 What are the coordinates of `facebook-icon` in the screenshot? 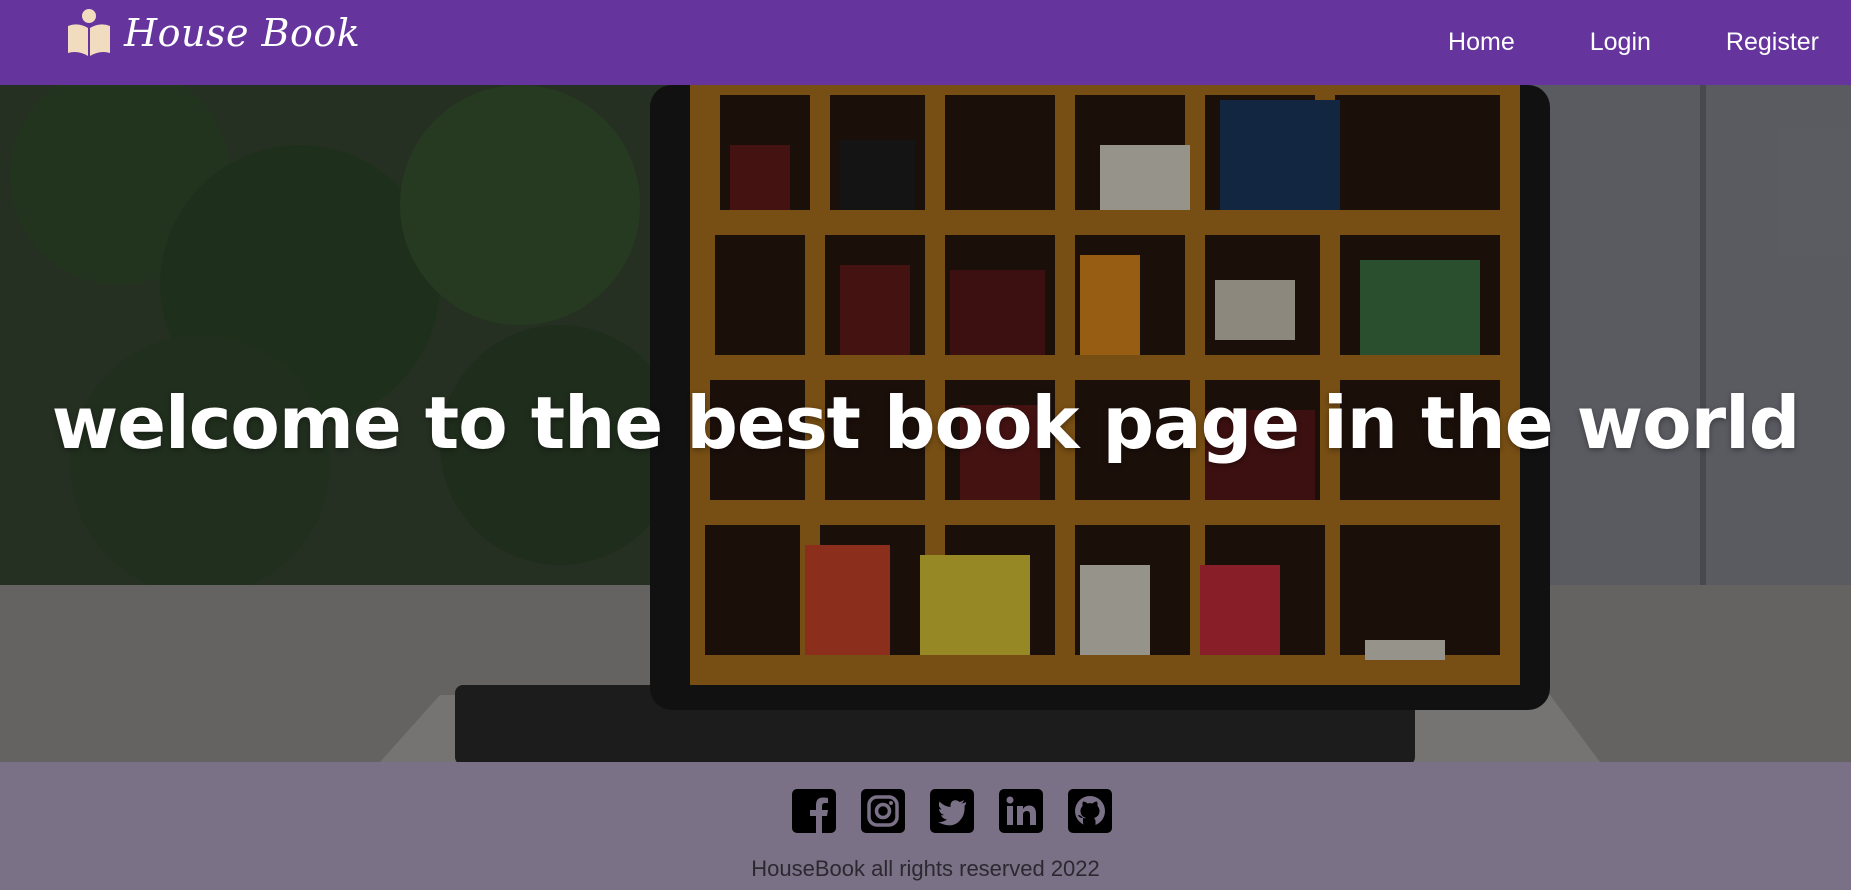 It's located at (814, 811).